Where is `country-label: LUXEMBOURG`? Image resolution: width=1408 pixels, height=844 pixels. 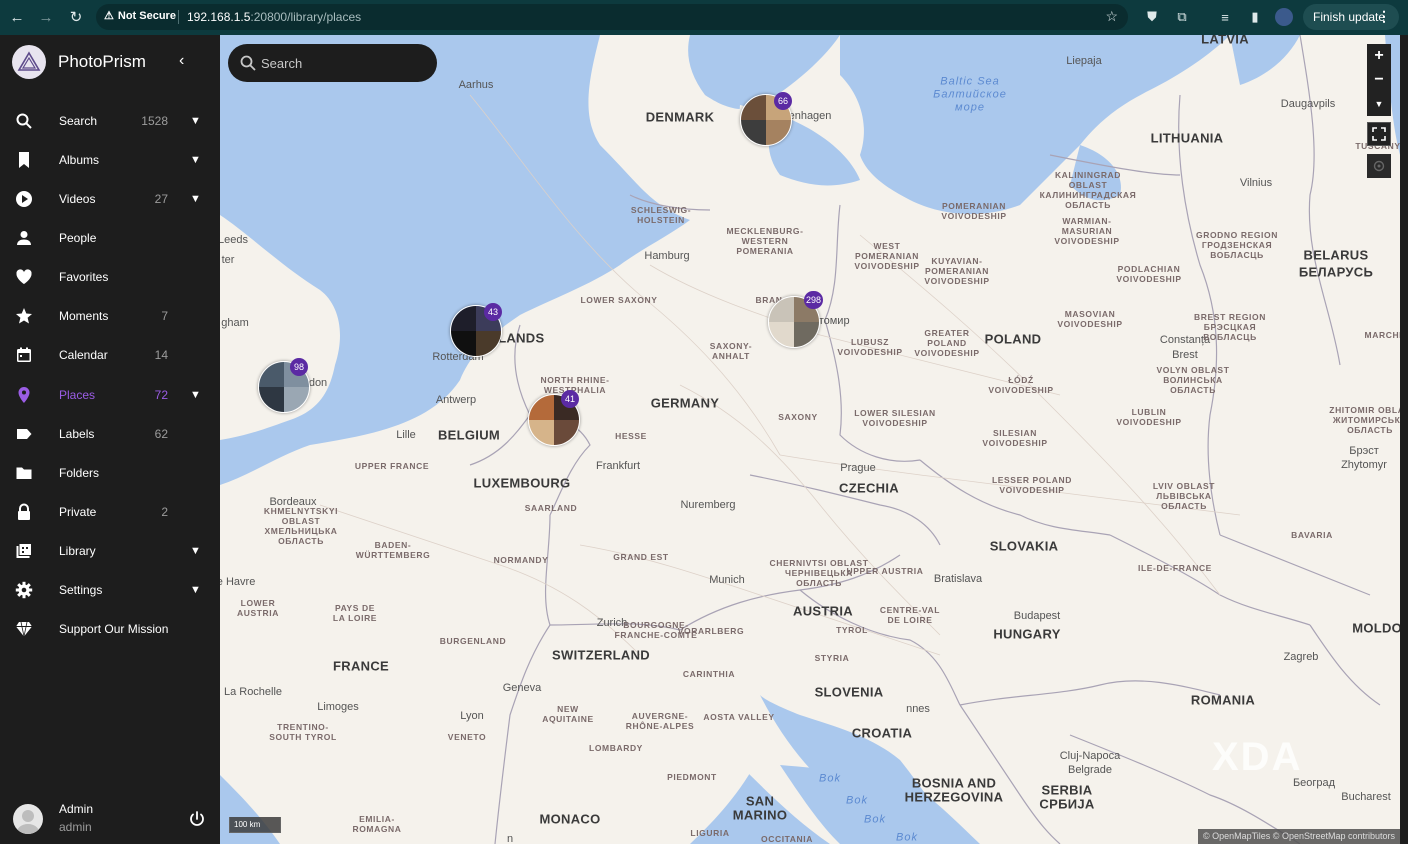
country-label: LUXEMBOURG is located at coordinates (522, 483).